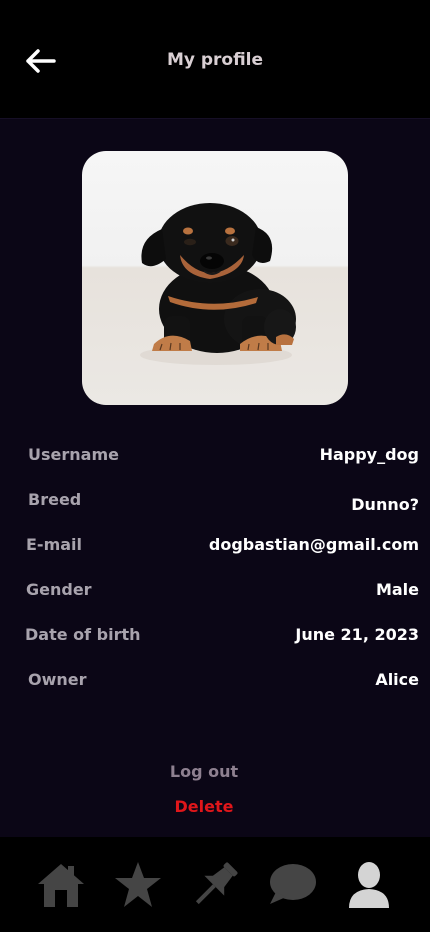 The height and width of the screenshot is (932, 430). Describe the element at coordinates (204, 806) in the screenshot. I see `delete-account-button: Delete` at that location.